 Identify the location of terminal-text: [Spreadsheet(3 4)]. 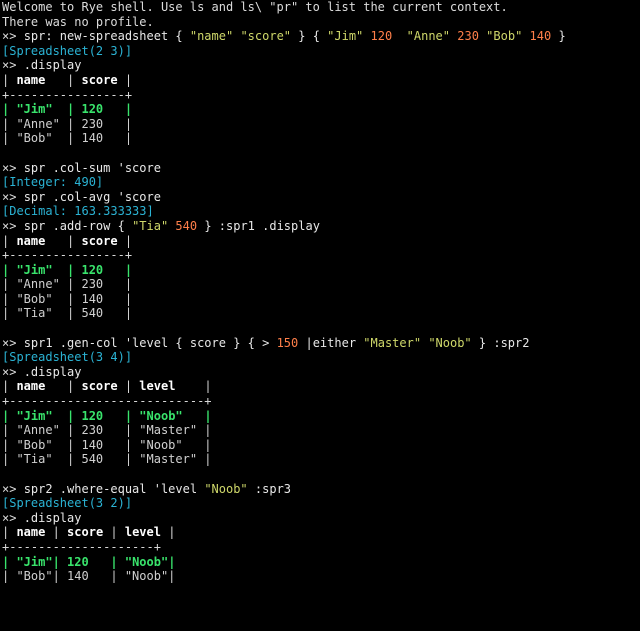
(67, 357).